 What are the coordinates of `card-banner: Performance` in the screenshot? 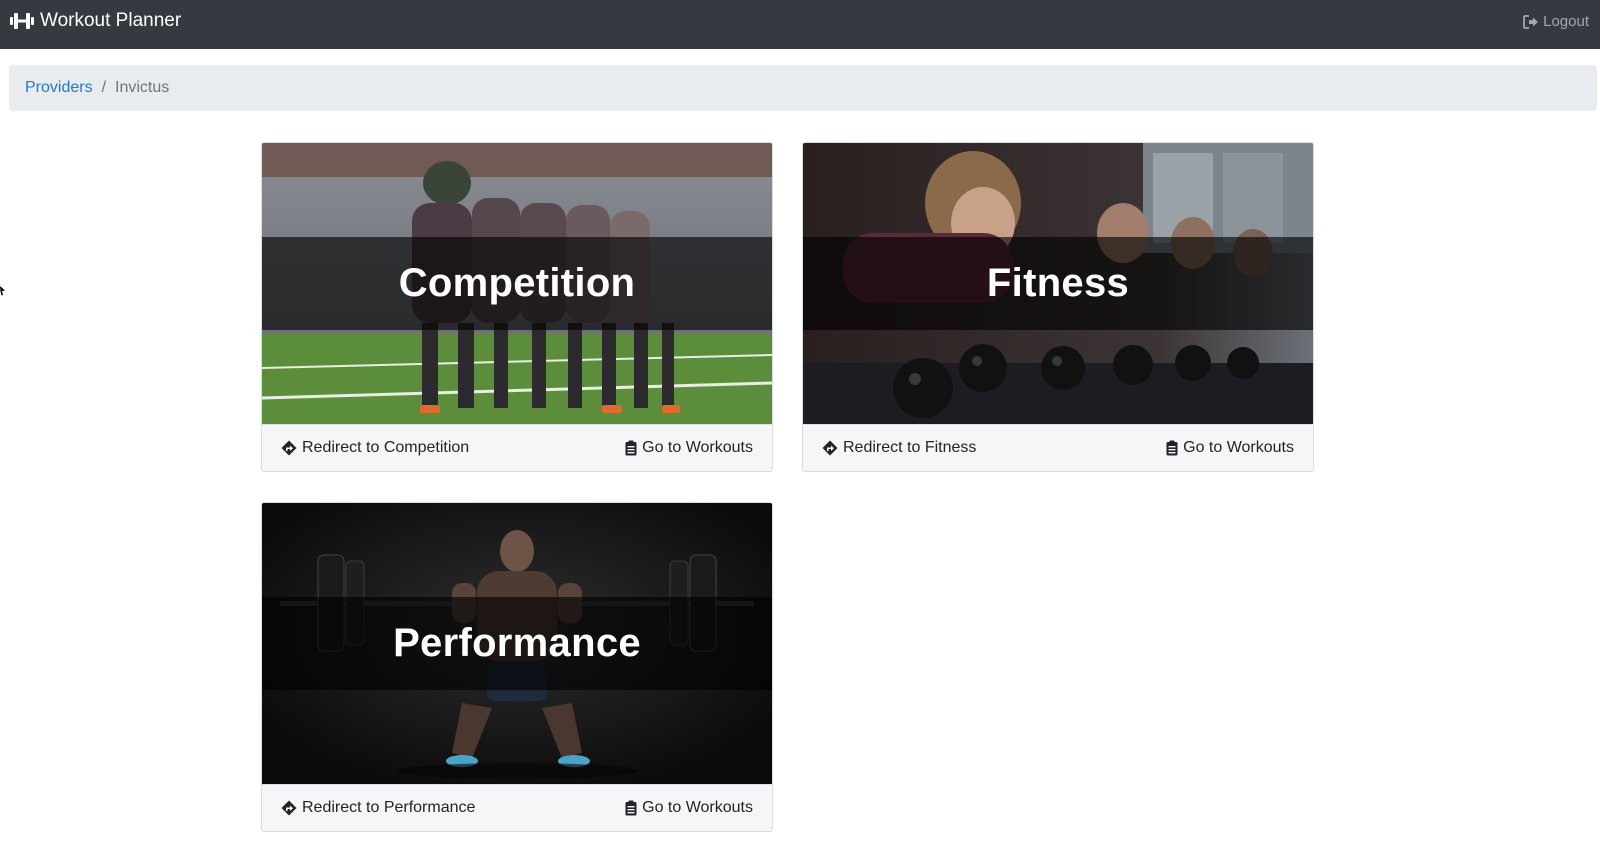 It's located at (517, 643).